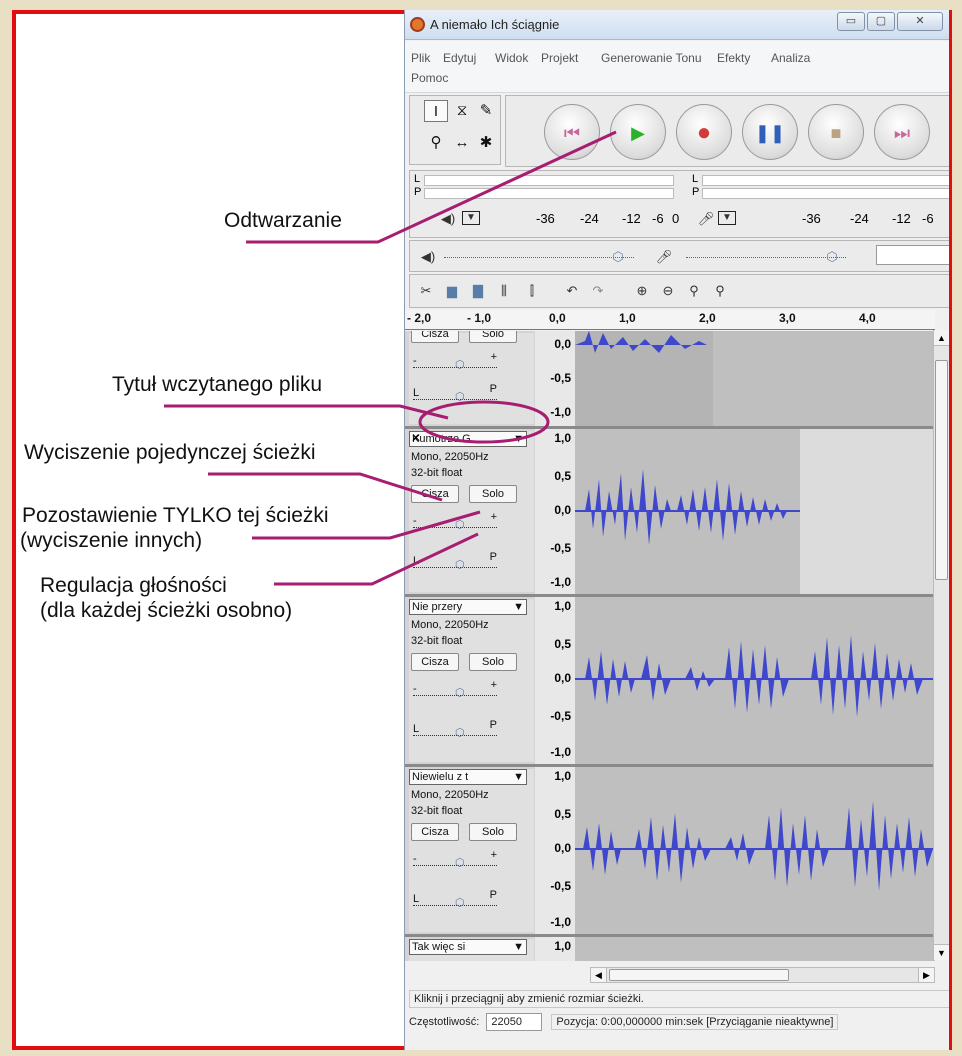  Describe the element at coordinates (478, 291) in the screenshot. I see `paste-icon: ▇` at that location.